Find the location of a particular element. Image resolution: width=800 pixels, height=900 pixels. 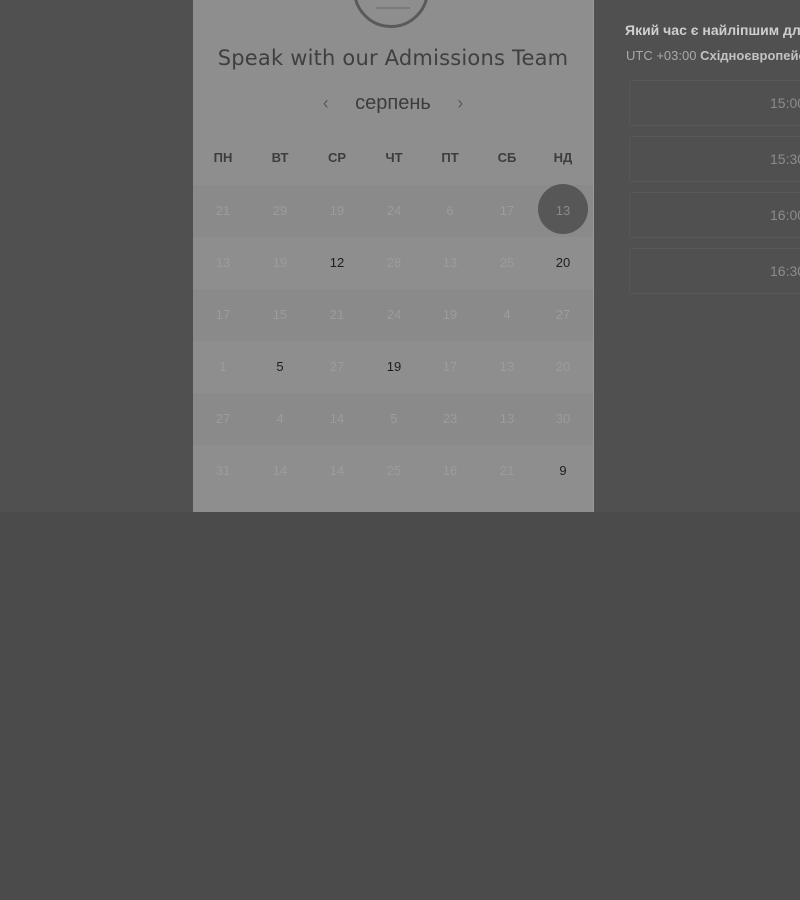

chevron-right-icon: › is located at coordinates (460, 103).